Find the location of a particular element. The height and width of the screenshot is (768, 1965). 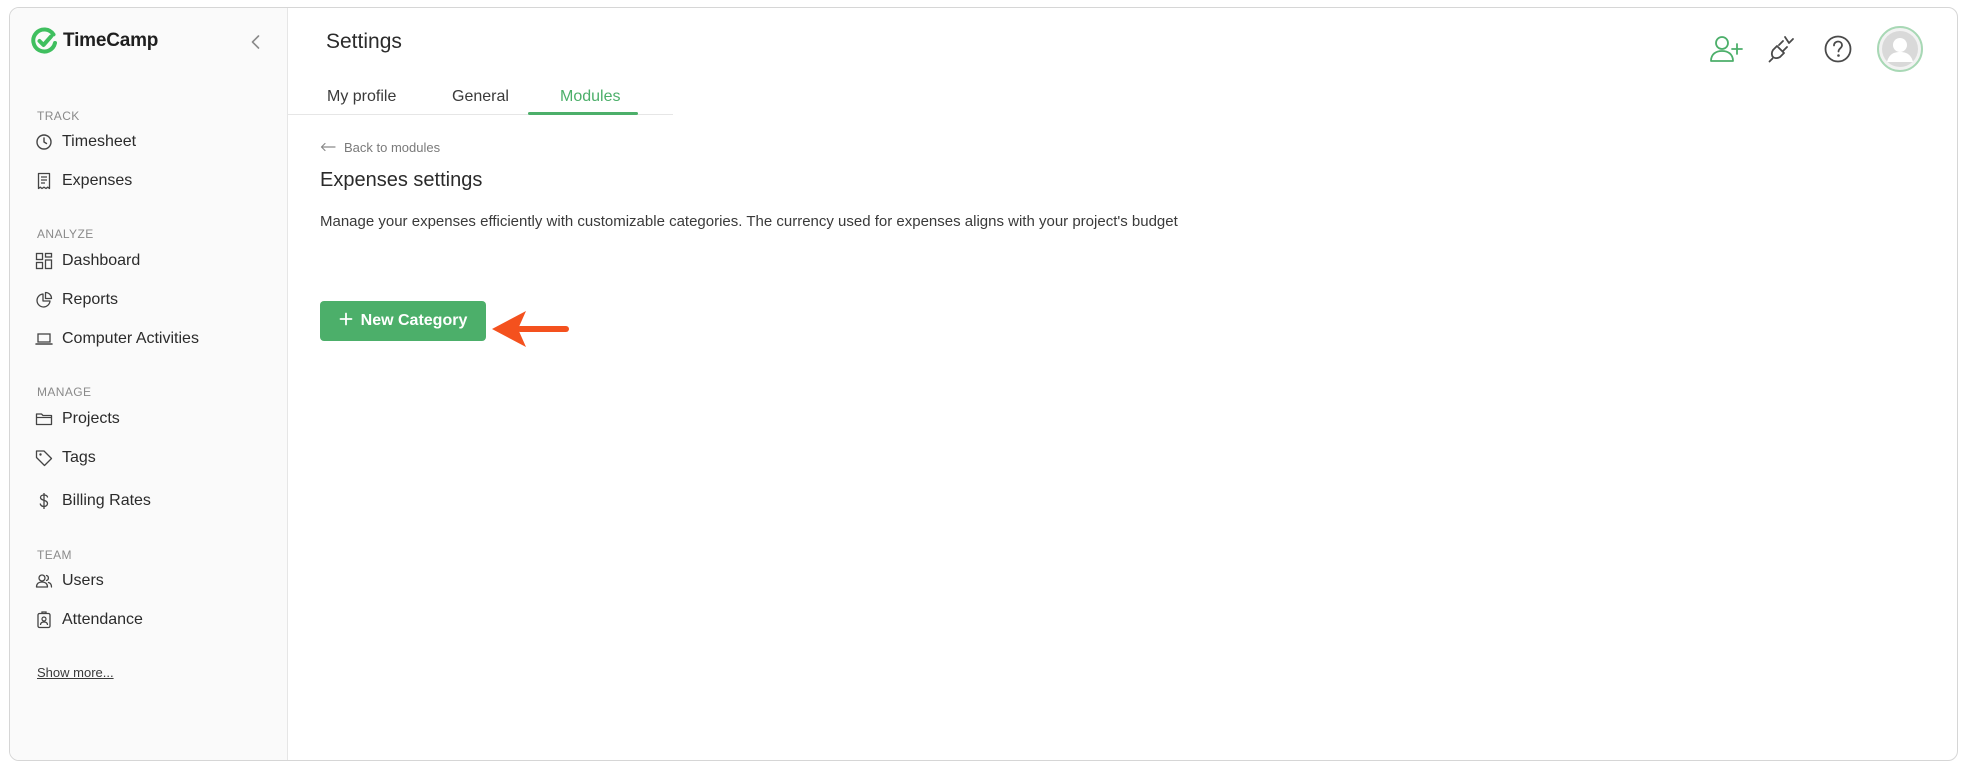

sidebar-item-tags: Tags is located at coordinates (65, 458).